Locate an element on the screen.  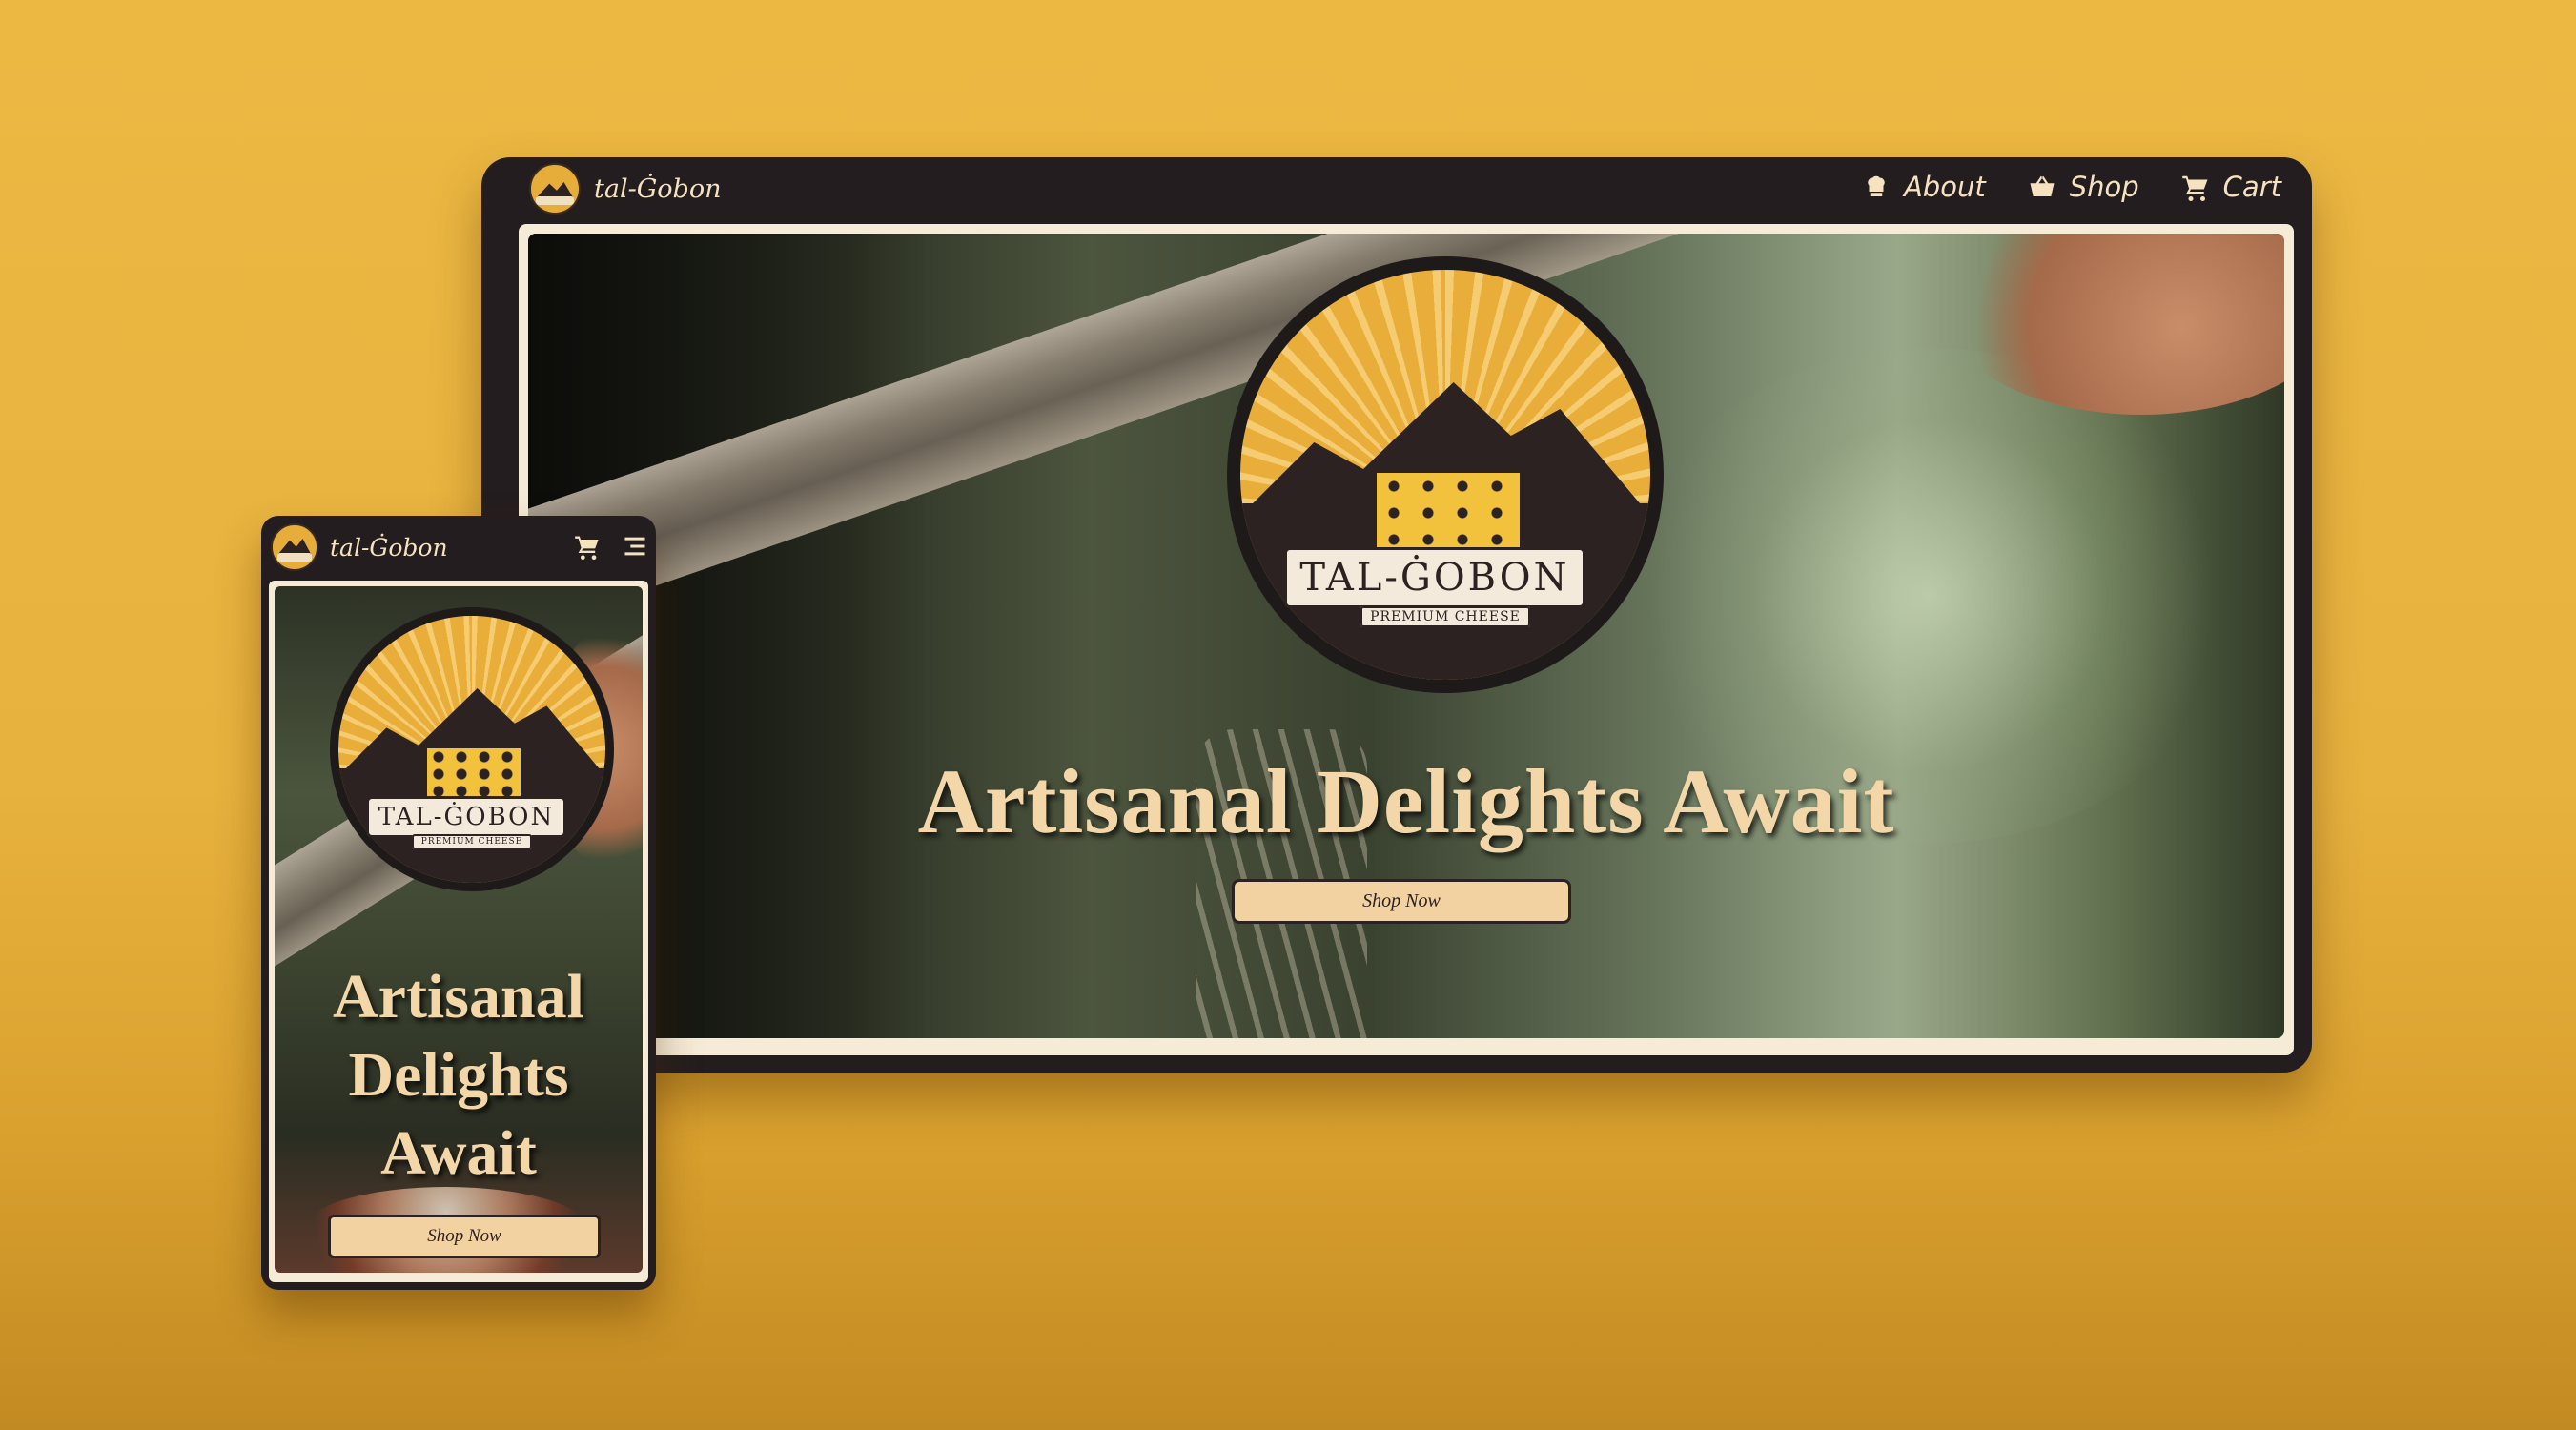
nav-shop-label: Shop is located at coordinates (2104, 187).